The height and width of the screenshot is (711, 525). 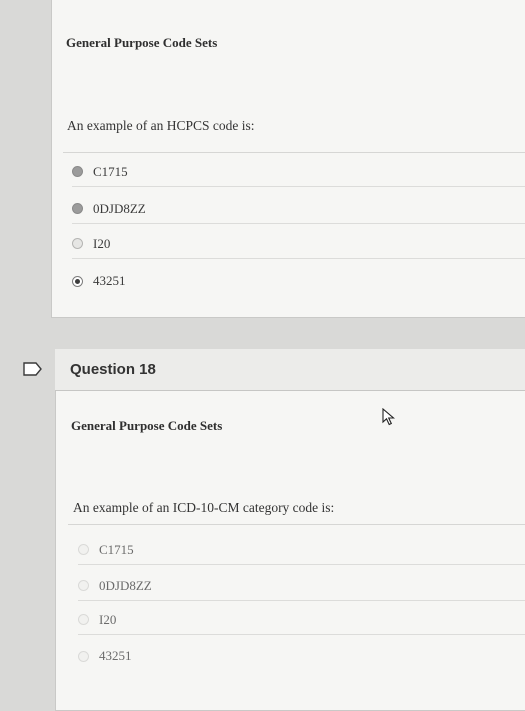 What do you see at coordinates (33, 369) in the screenshot?
I see `flag-icon` at bounding box center [33, 369].